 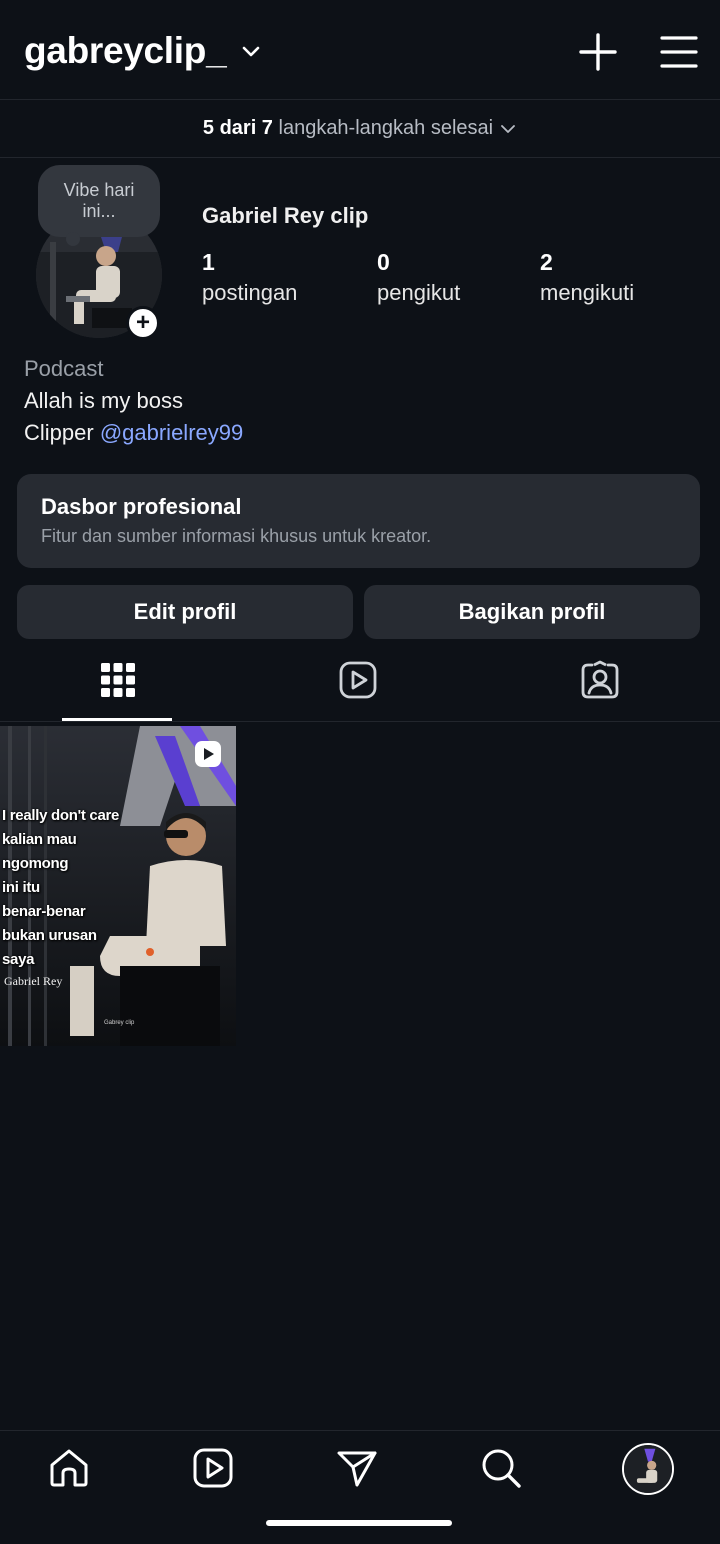 I want to click on bio-line-2-prefix: Clipper, so click(x=62, y=432).